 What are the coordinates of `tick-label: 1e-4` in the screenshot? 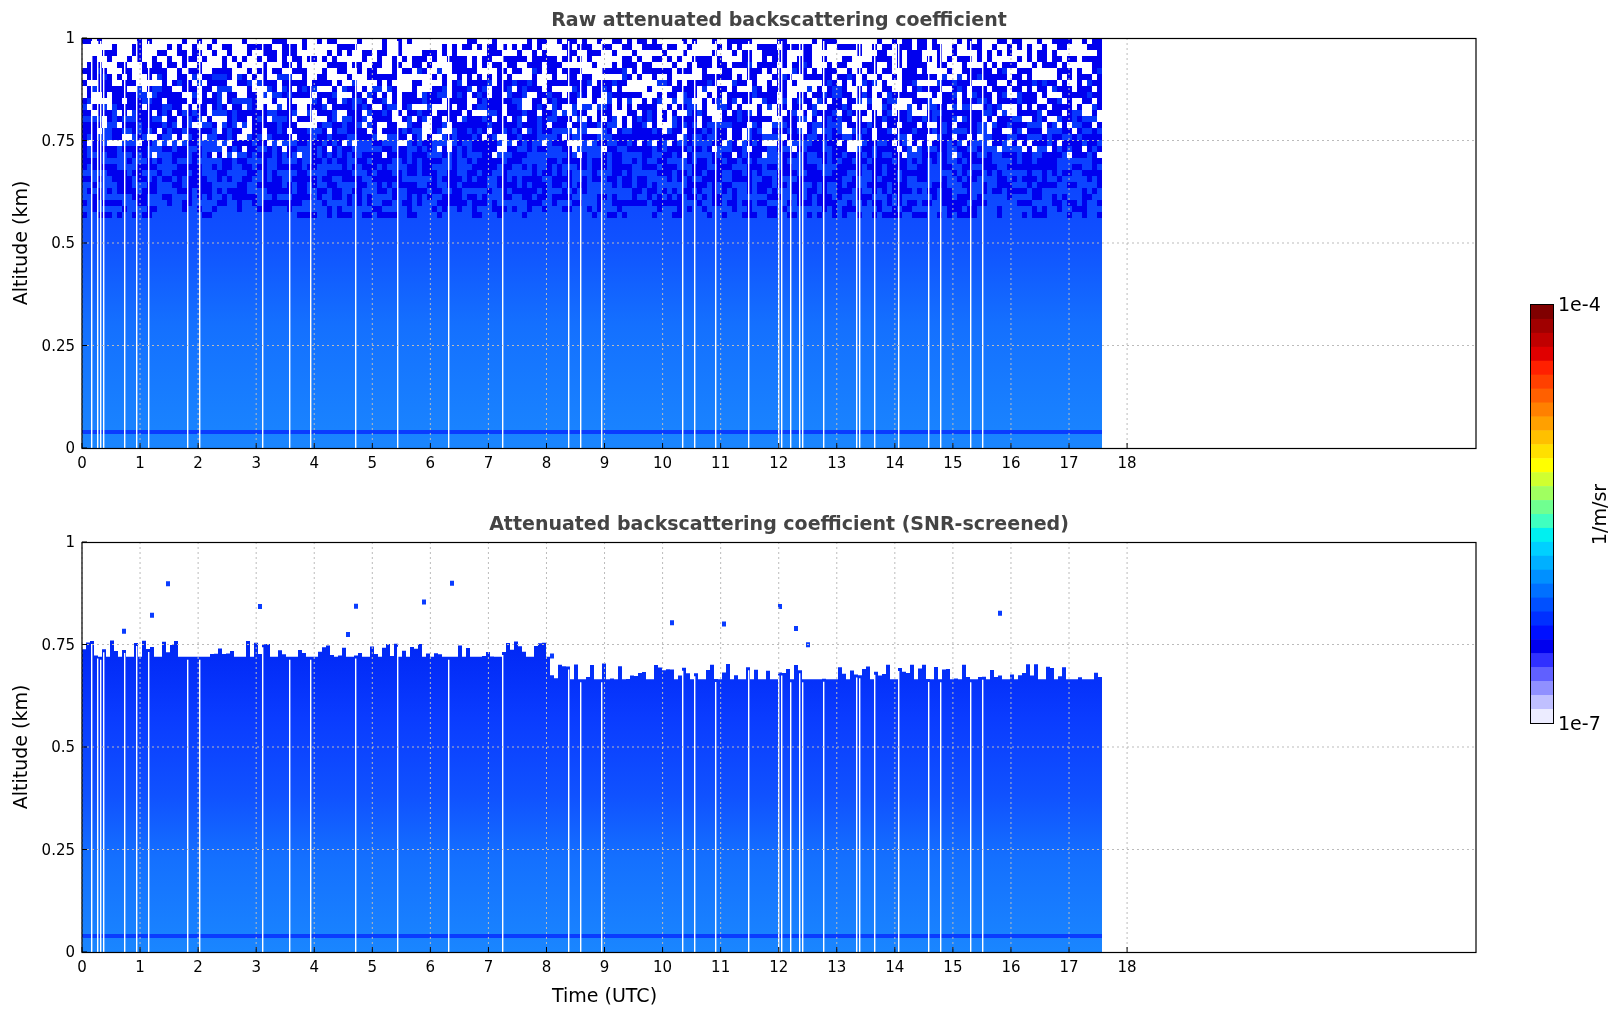 It's located at (1579, 304).